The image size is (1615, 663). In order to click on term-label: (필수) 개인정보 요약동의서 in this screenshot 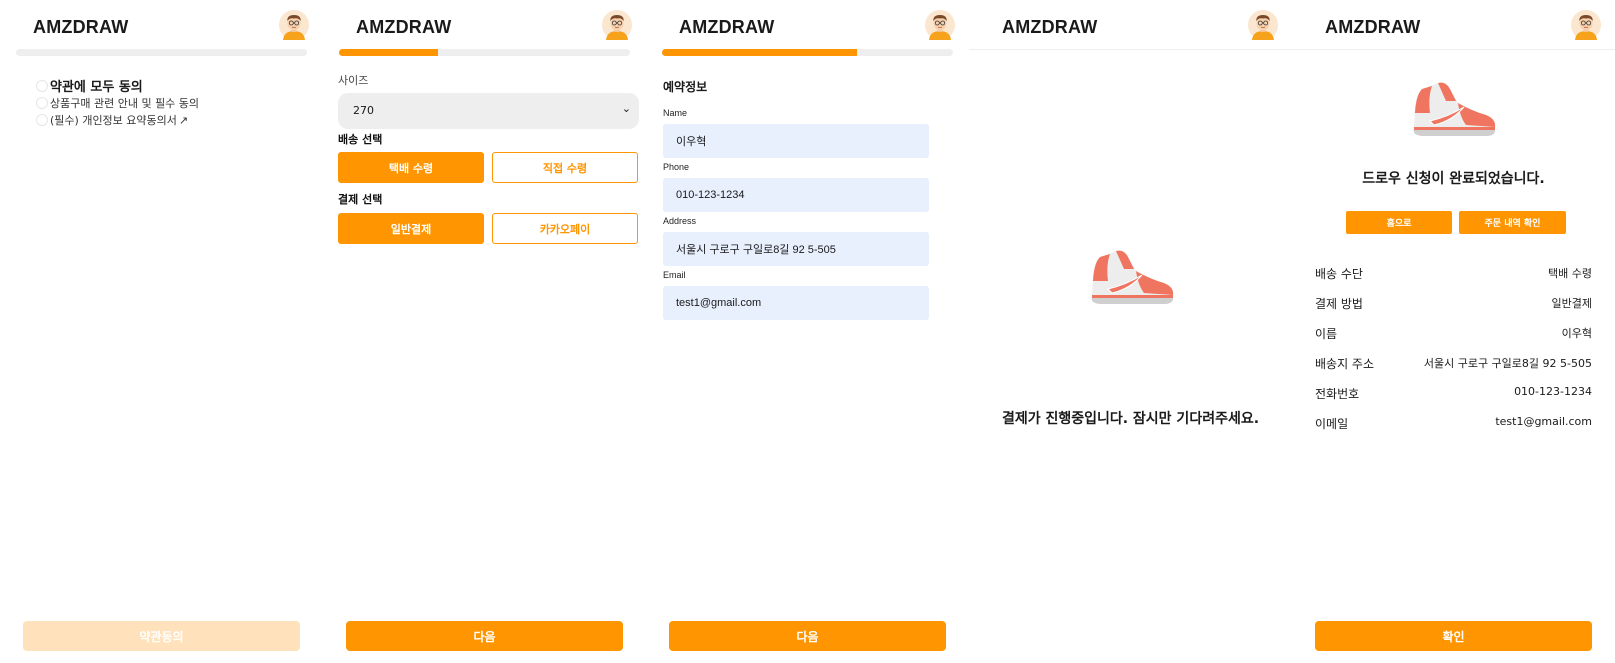, I will do `click(113, 120)`.